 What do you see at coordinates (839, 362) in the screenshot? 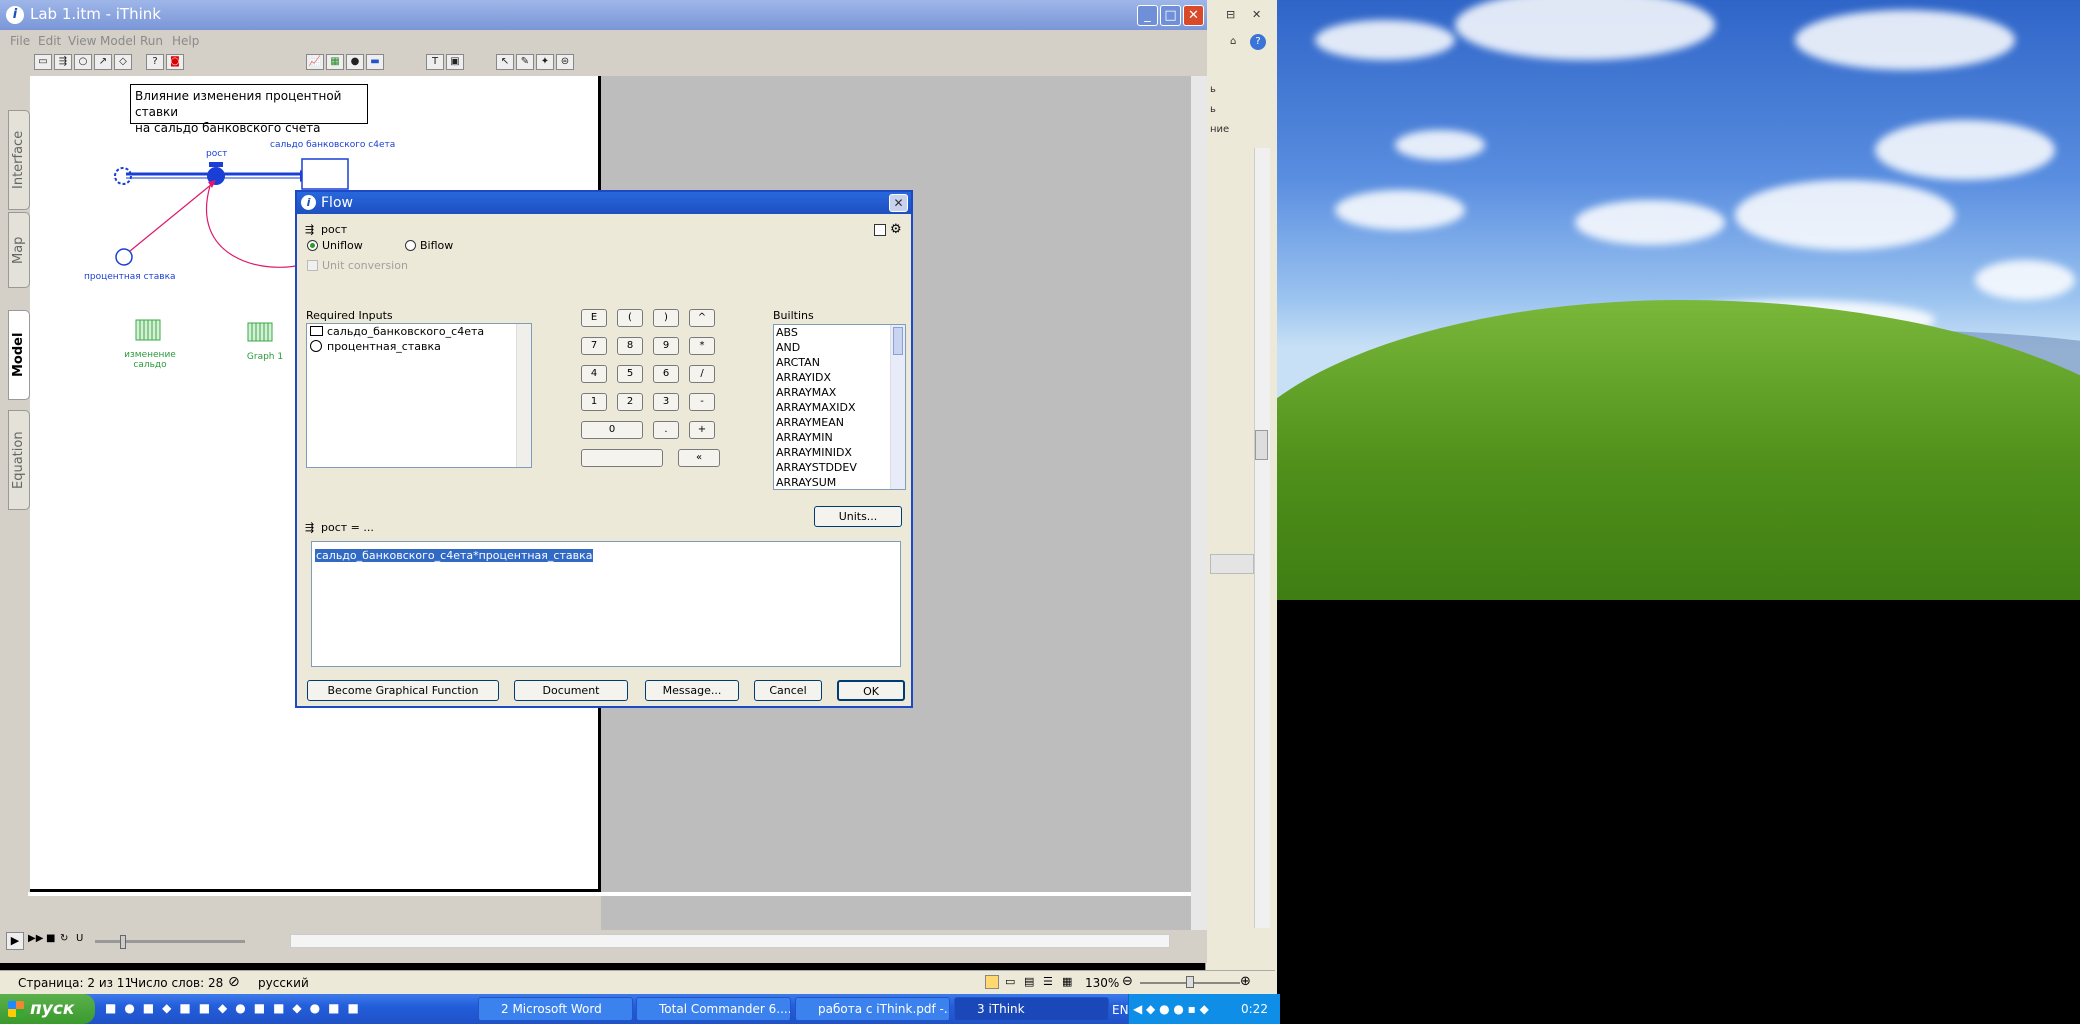
I see `builtin-item: ARCTAN` at bounding box center [839, 362].